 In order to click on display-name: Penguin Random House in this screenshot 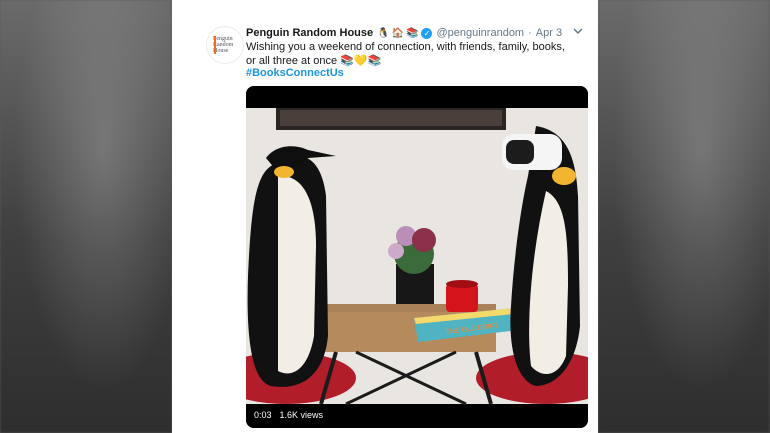, I will do `click(309, 33)`.